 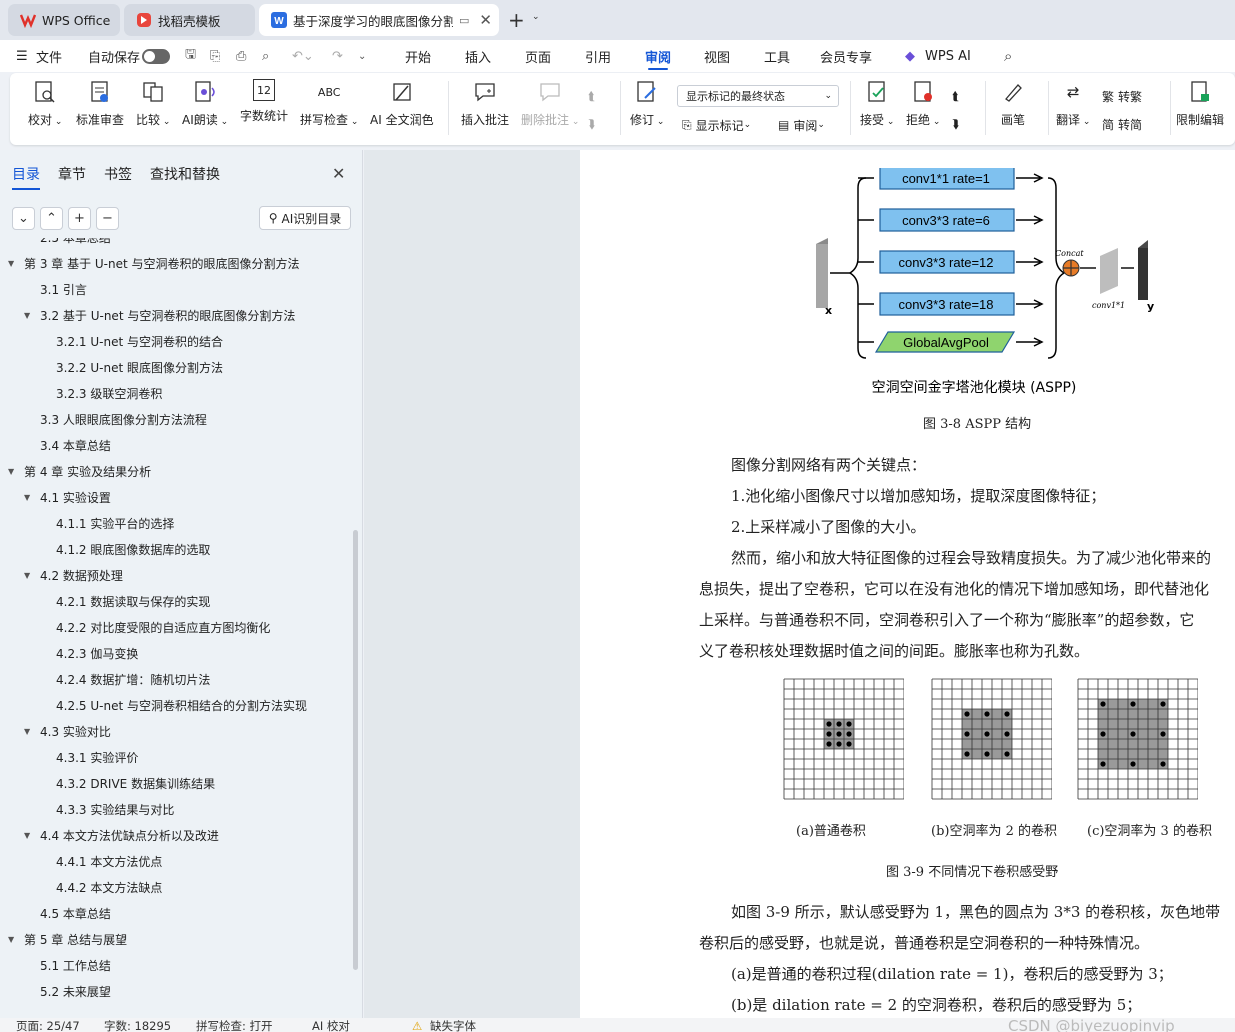 I want to click on tab-sections: 章节, so click(x=72, y=174).